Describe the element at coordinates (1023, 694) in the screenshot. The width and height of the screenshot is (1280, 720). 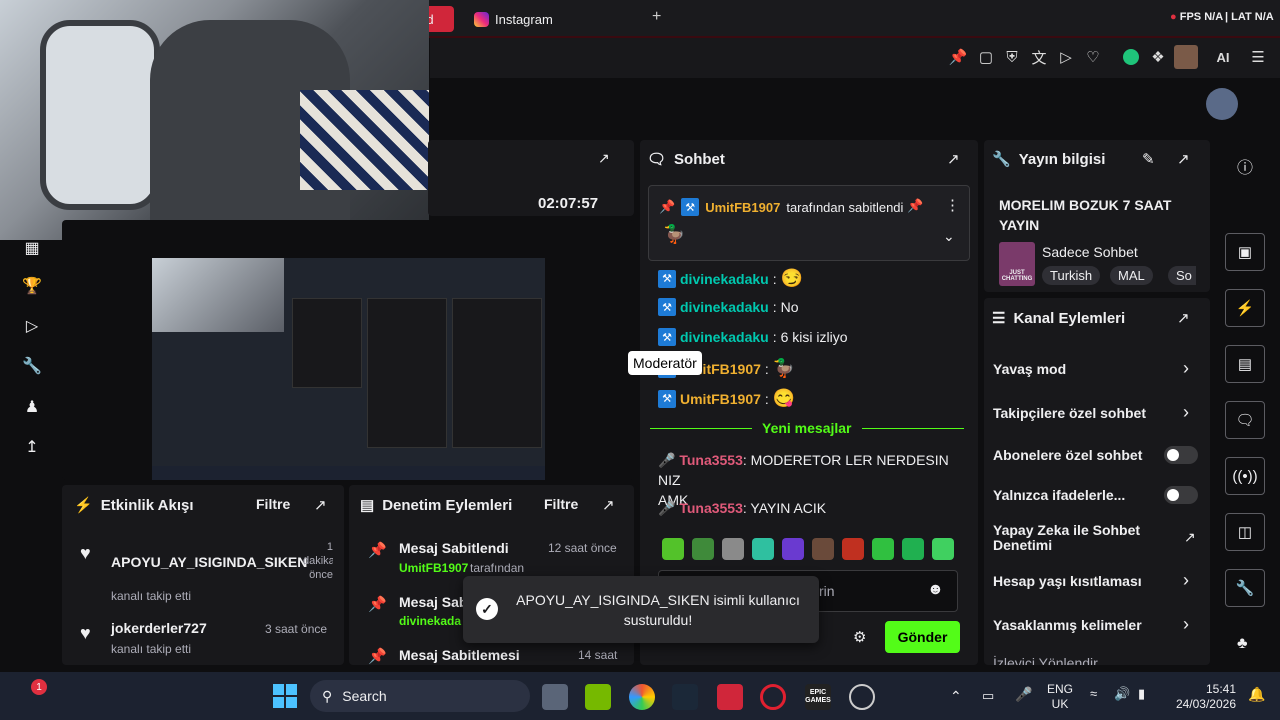
I see `microphone-icon: 🎤` at that location.